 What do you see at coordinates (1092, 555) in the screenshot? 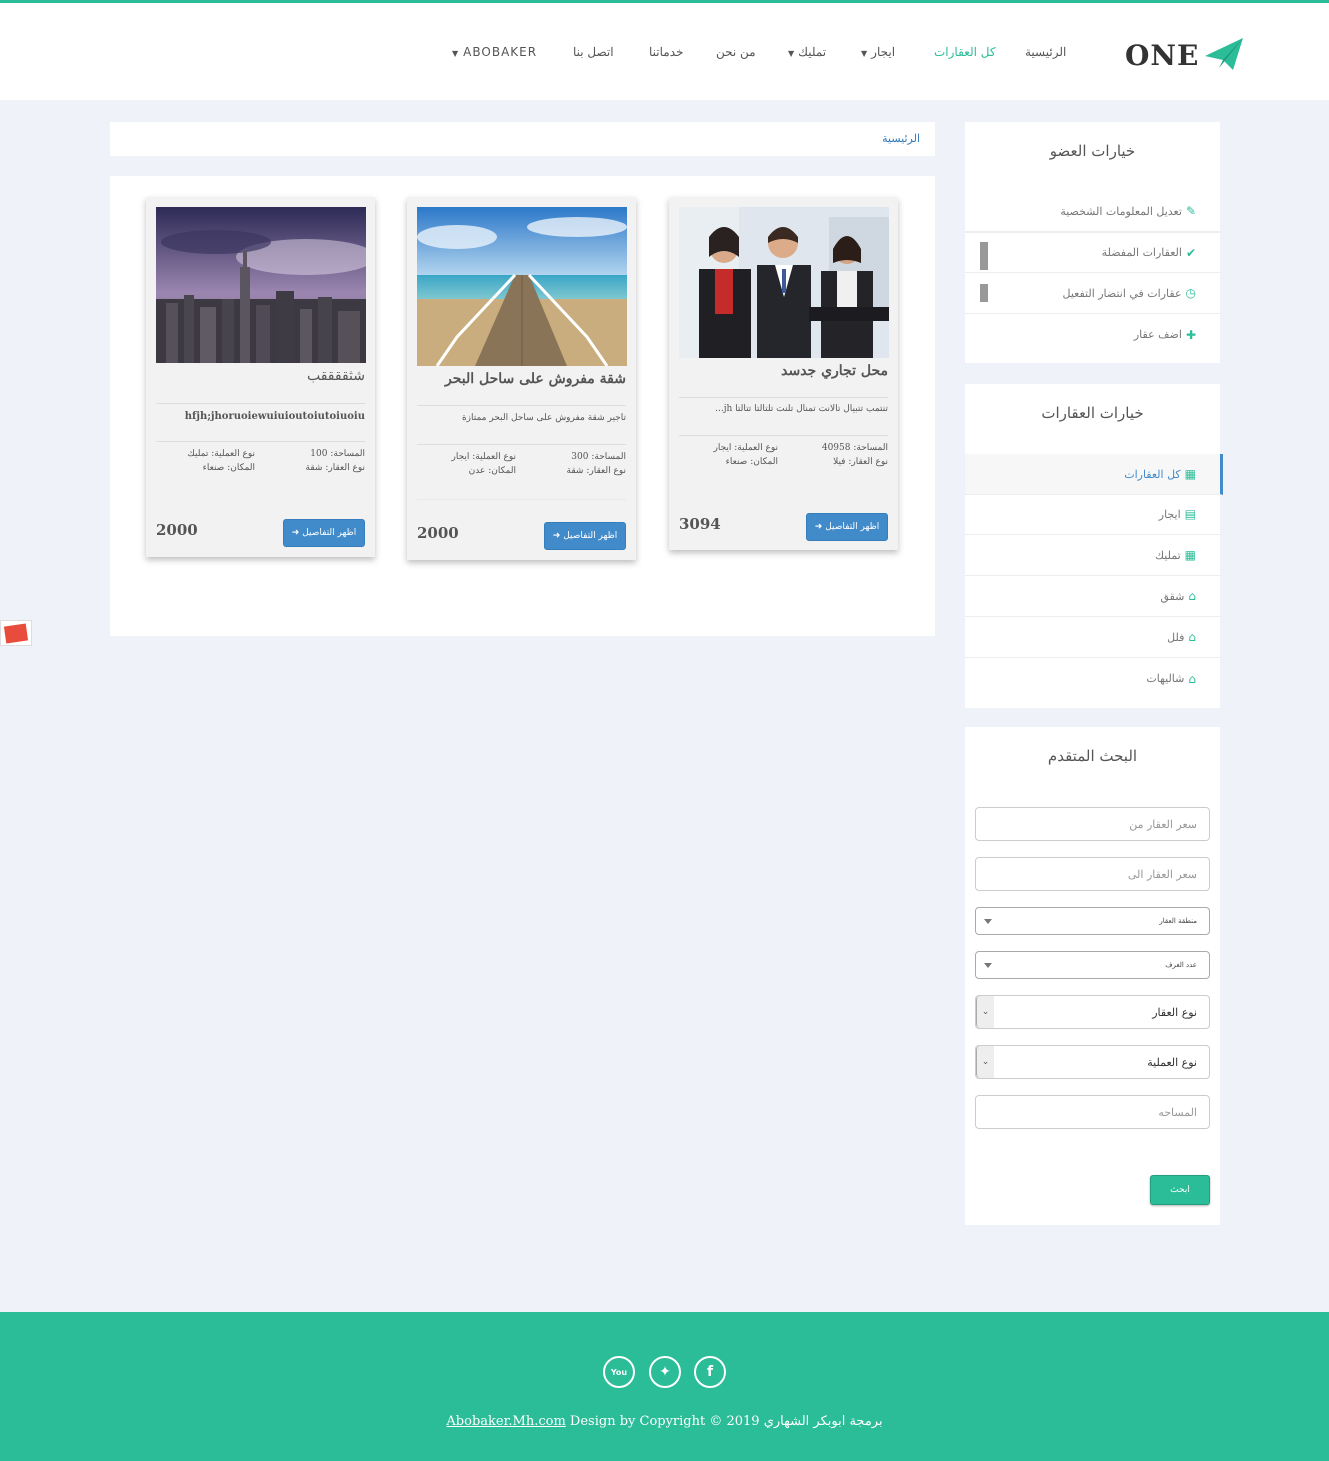
I see `menu-ownership: ▦ تمليك` at bounding box center [1092, 555].